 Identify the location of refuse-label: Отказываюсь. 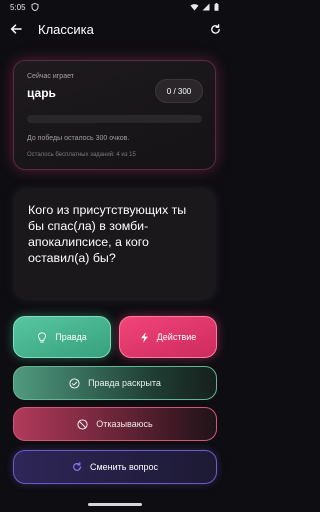
(124, 424).